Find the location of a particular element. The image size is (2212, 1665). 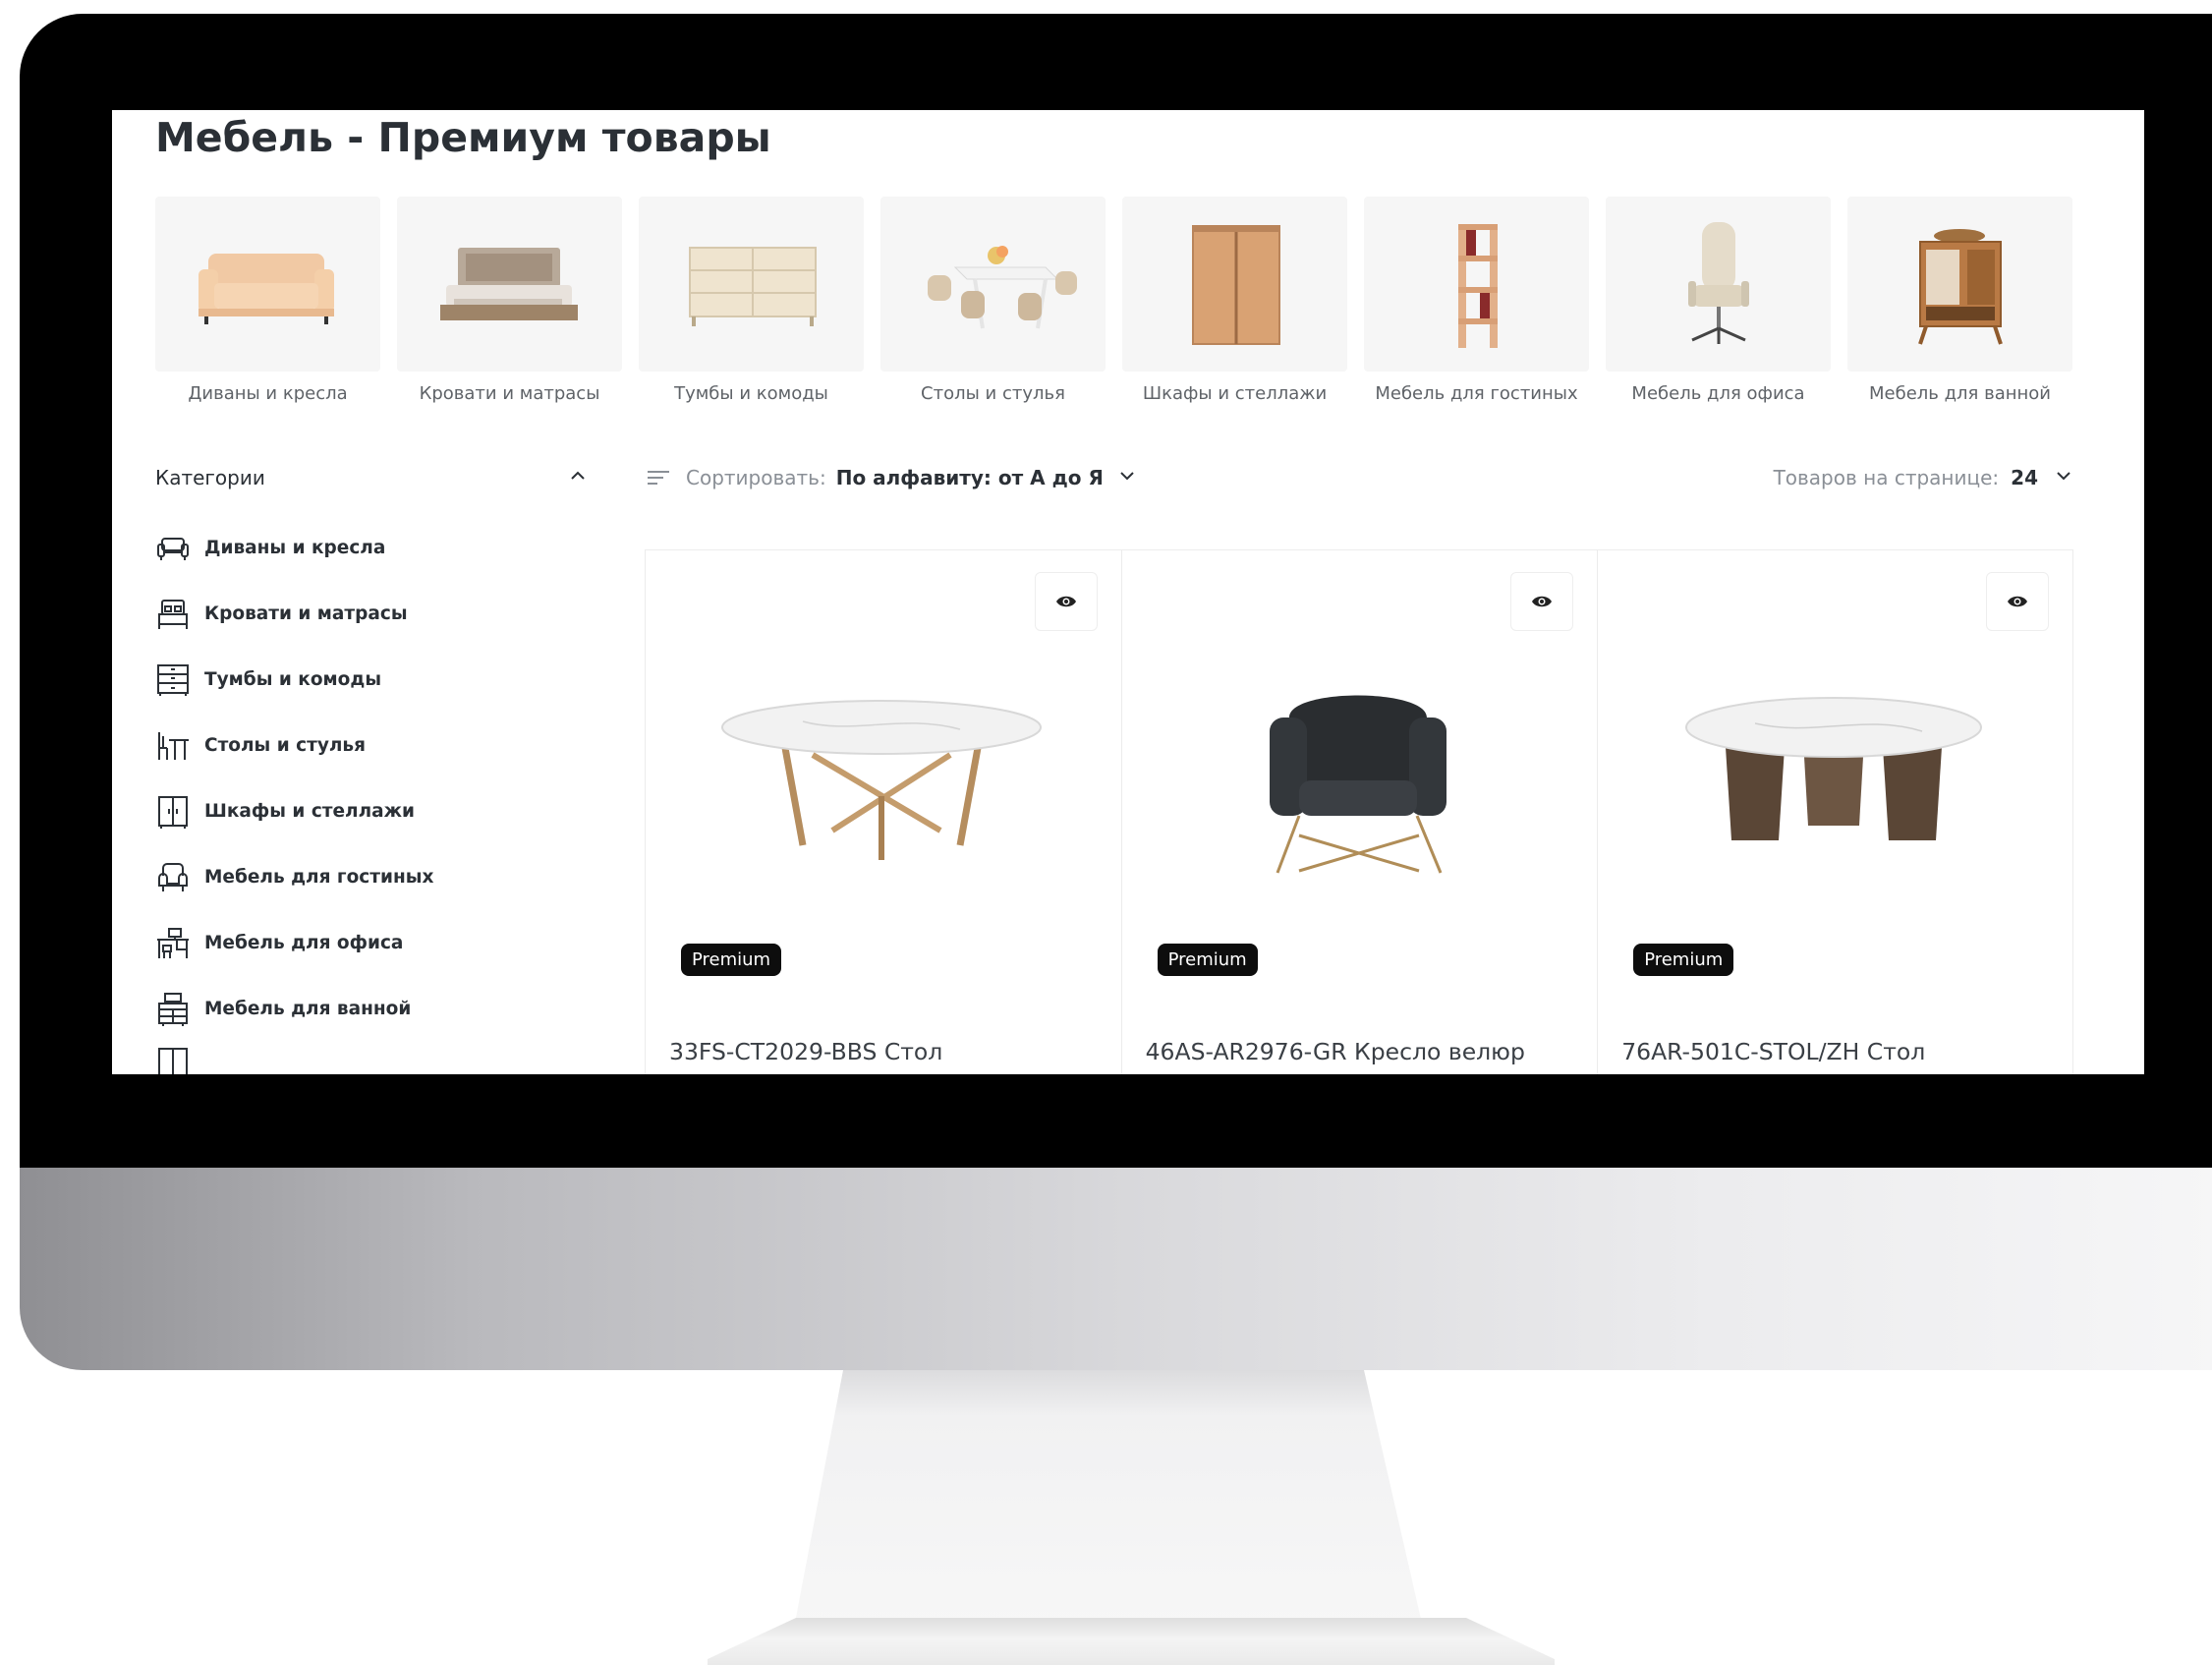

product-card: Premium 46AS-AR2976-GR Кресло велюр is located at coordinates (1359, 812).